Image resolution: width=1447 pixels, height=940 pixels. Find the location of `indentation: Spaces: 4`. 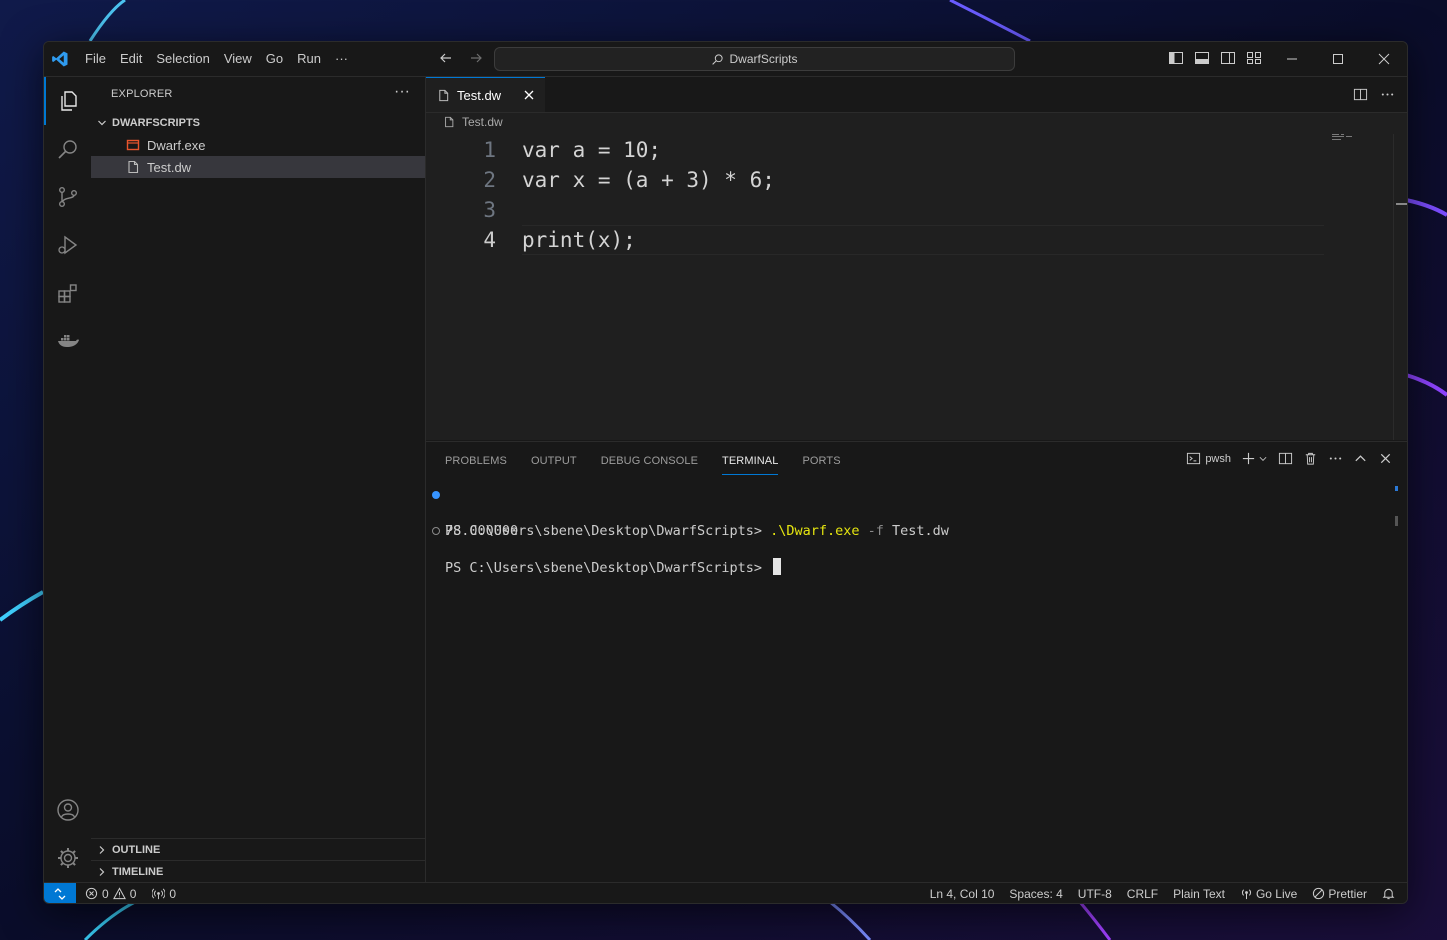

indentation: Spaces: 4 is located at coordinates (1035, 894).